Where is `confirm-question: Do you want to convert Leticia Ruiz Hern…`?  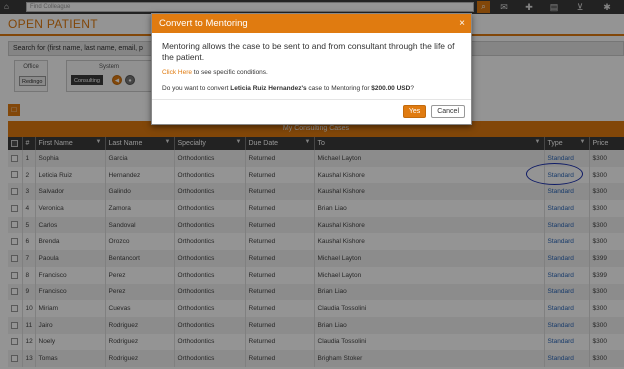 confirm-question: Do you want to convert Leticia Ruiz Hern… is located at coordinates (311, 88).